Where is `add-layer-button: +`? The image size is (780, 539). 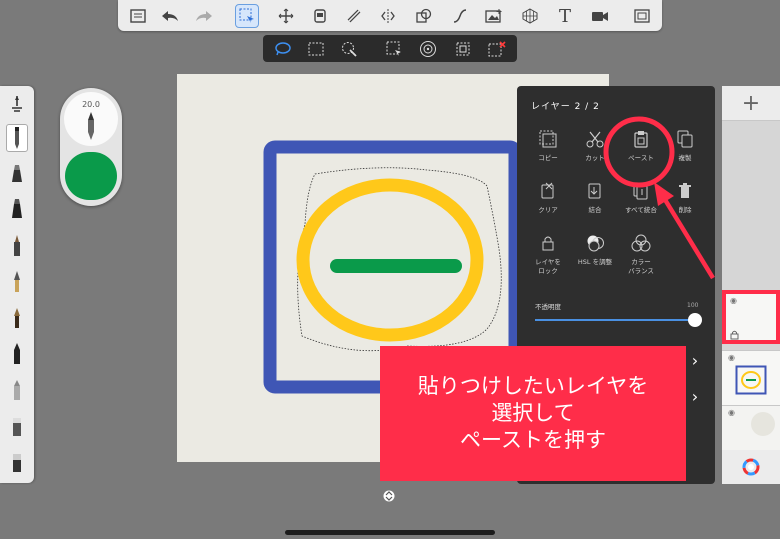
add-layer-button: + is located at coordinates (751, 103).